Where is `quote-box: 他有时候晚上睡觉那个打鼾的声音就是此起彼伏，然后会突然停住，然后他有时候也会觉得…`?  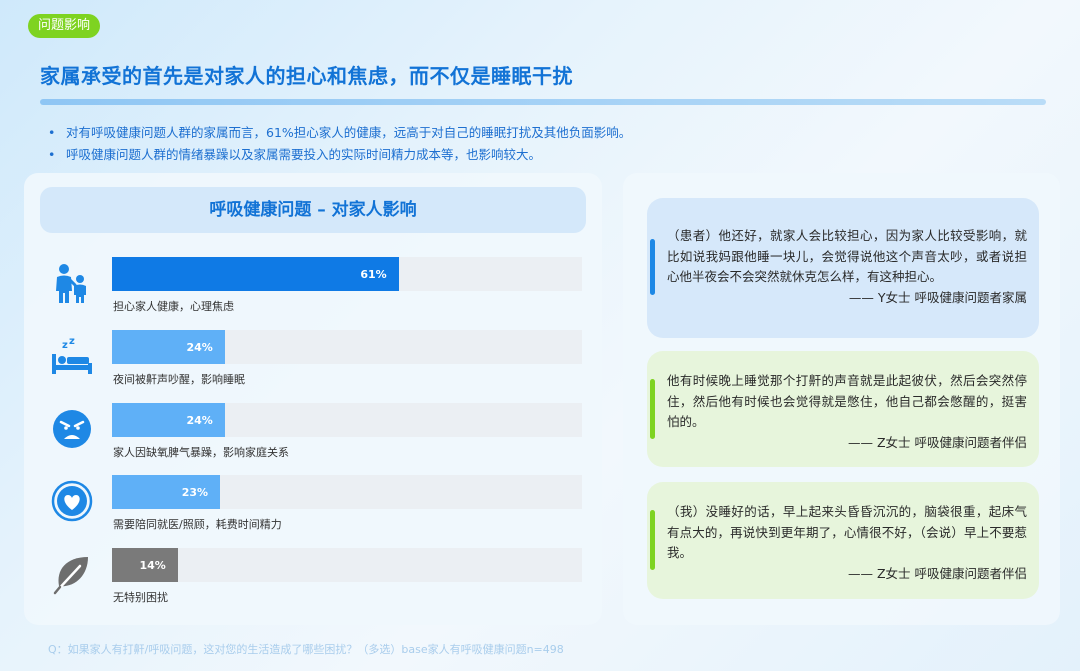 quote-box: 他有时候晚上睡觉那个打鼾的声音就是此起彼伏，然后会突然停住，然后他有时候也会觉得… is located at coordinates (843, 409).